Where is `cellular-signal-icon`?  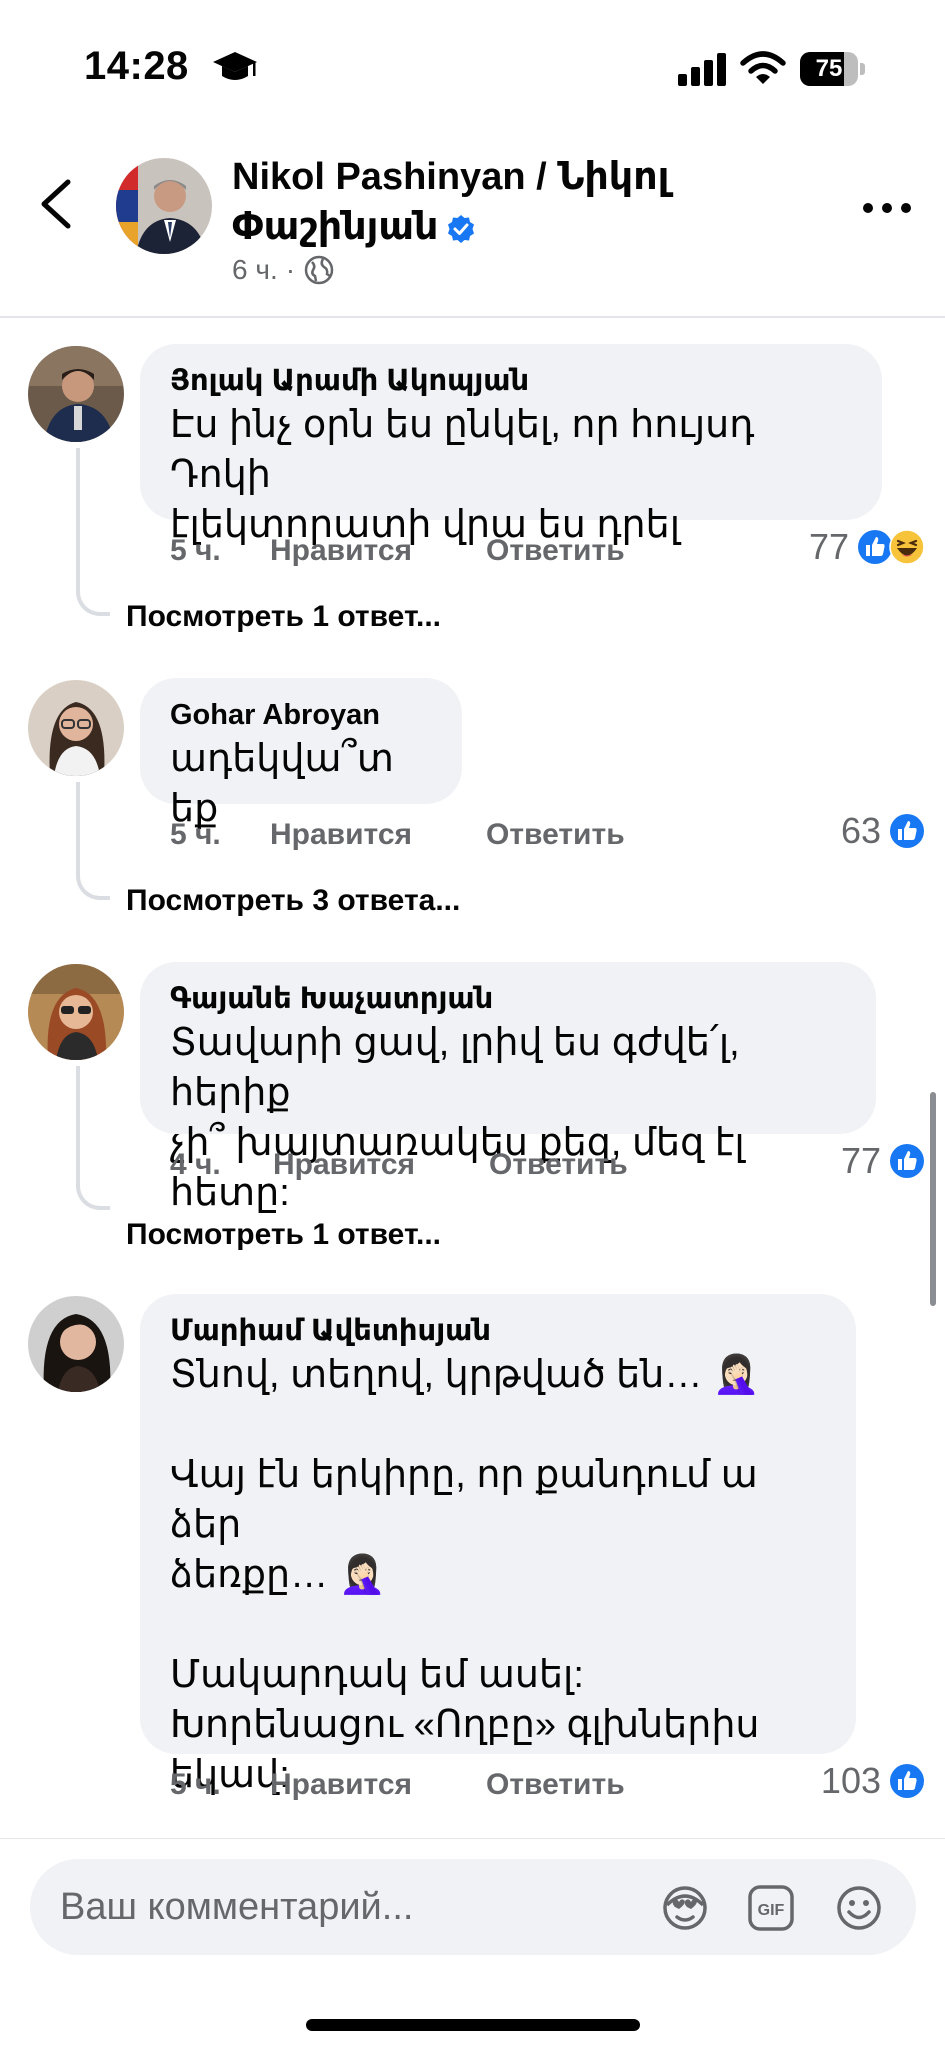
cellular-signal-icon is located at coordinates (702, 69).